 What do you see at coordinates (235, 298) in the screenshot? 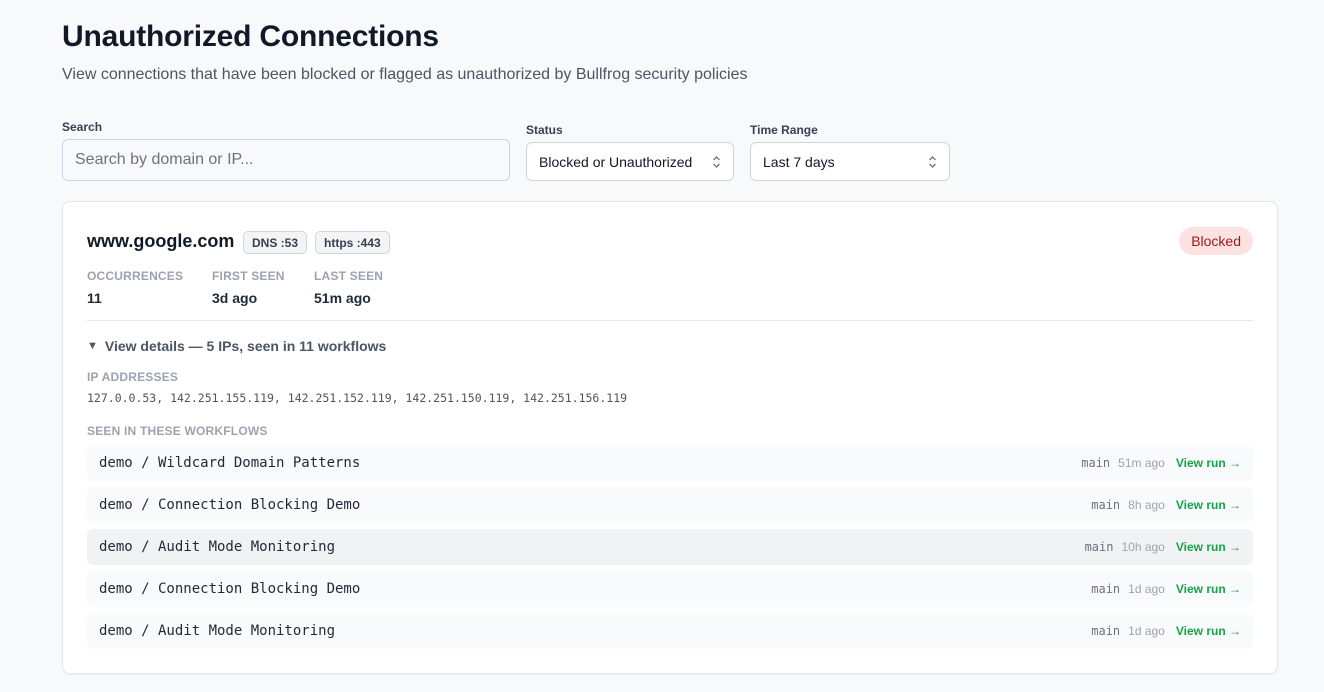
I see `stat-value: 3d ago` at bounding box center [235, 298].